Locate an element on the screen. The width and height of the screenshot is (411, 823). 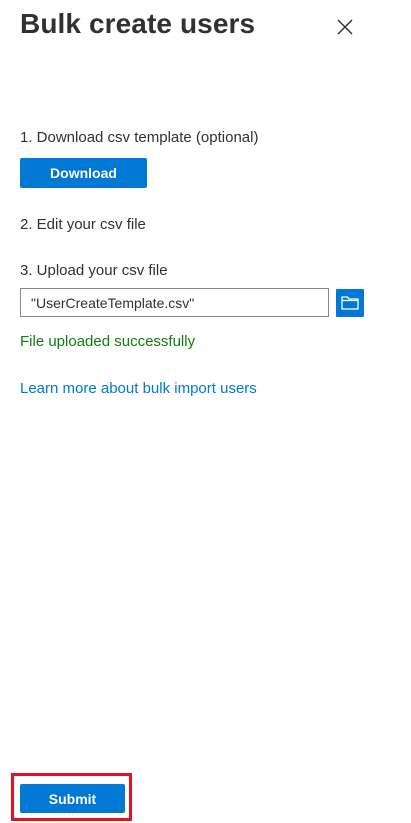
submit-button: Submit is located at coordinates (72, 798).